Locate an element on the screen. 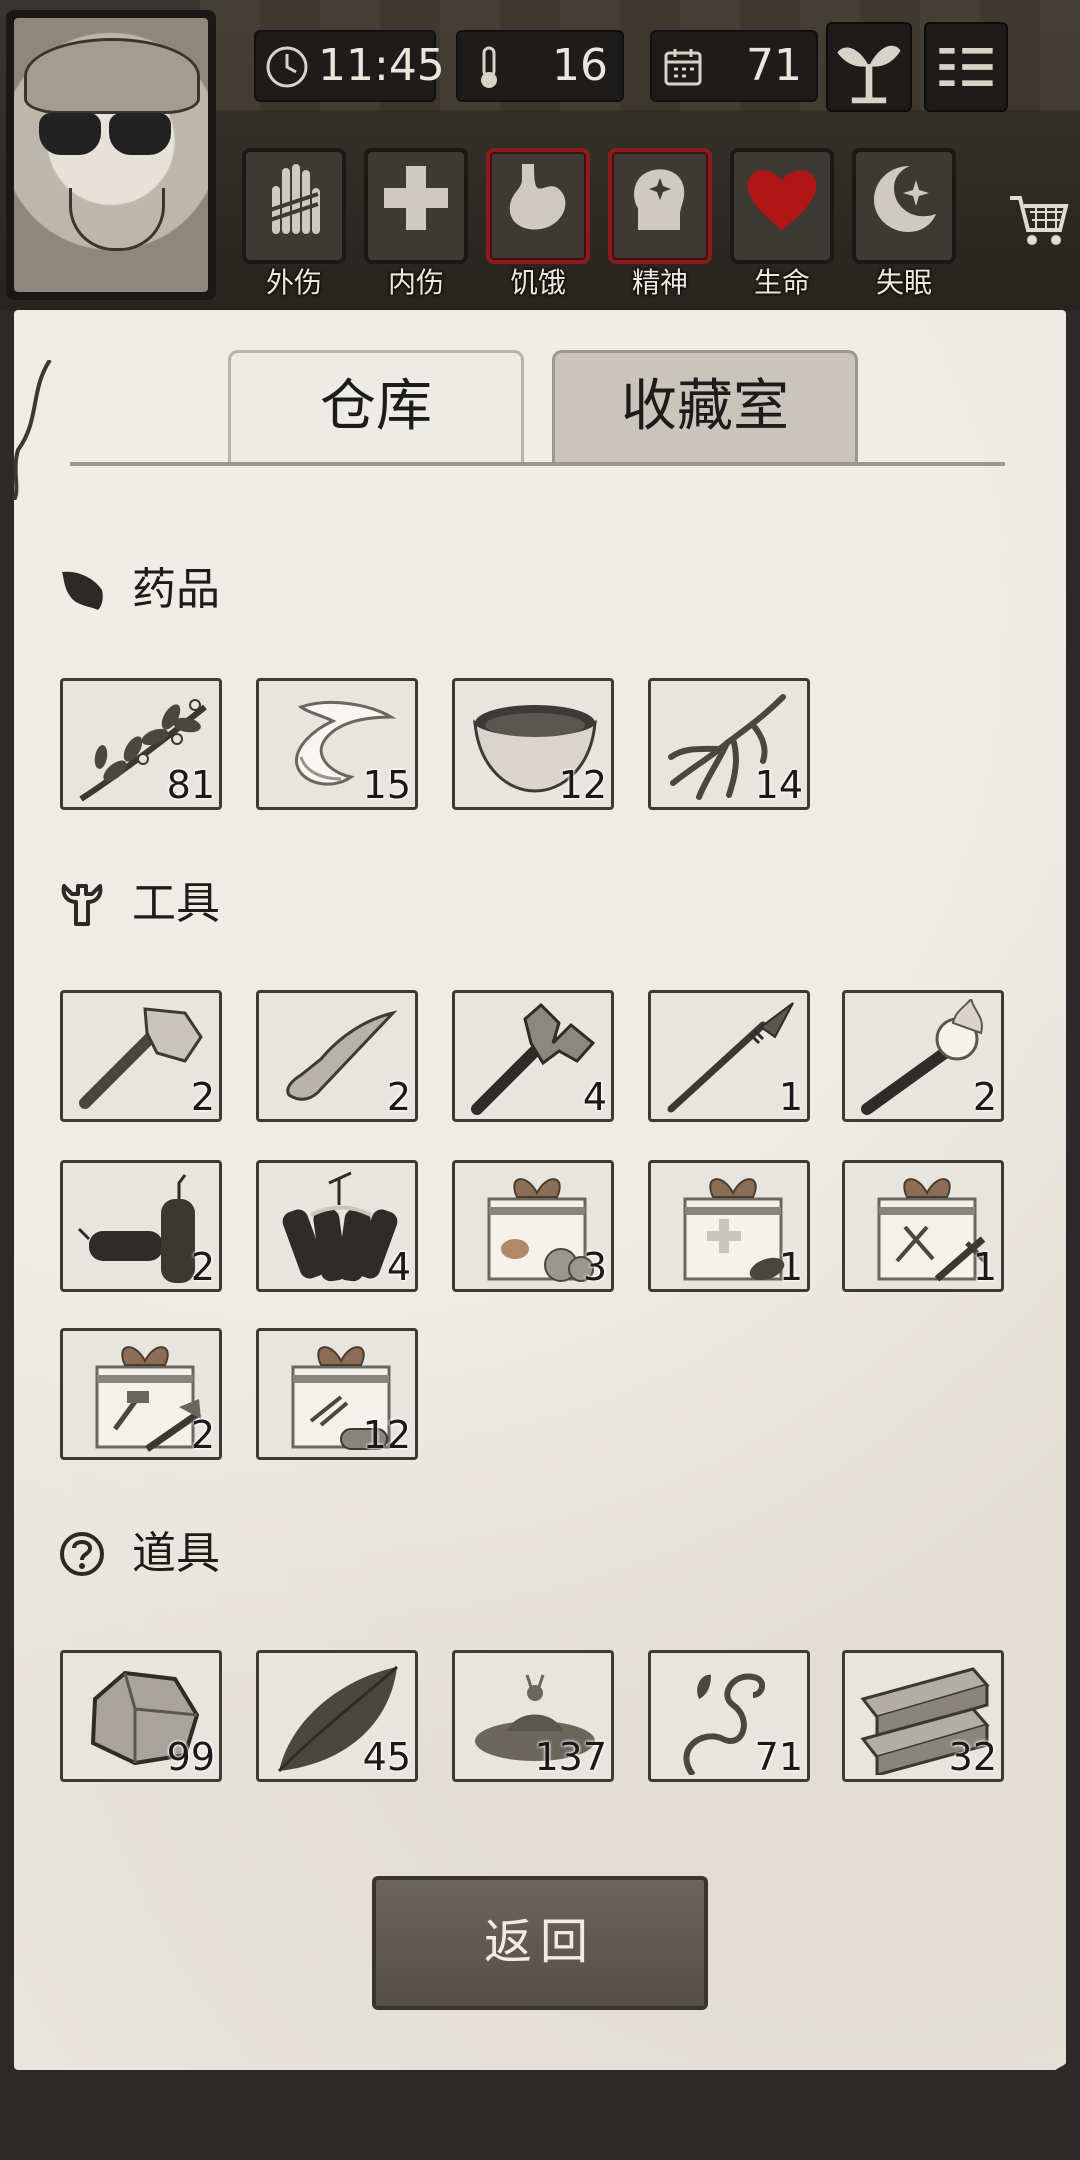  status-label-internal-injury: 内伤 is located at coordinates (415, 282).